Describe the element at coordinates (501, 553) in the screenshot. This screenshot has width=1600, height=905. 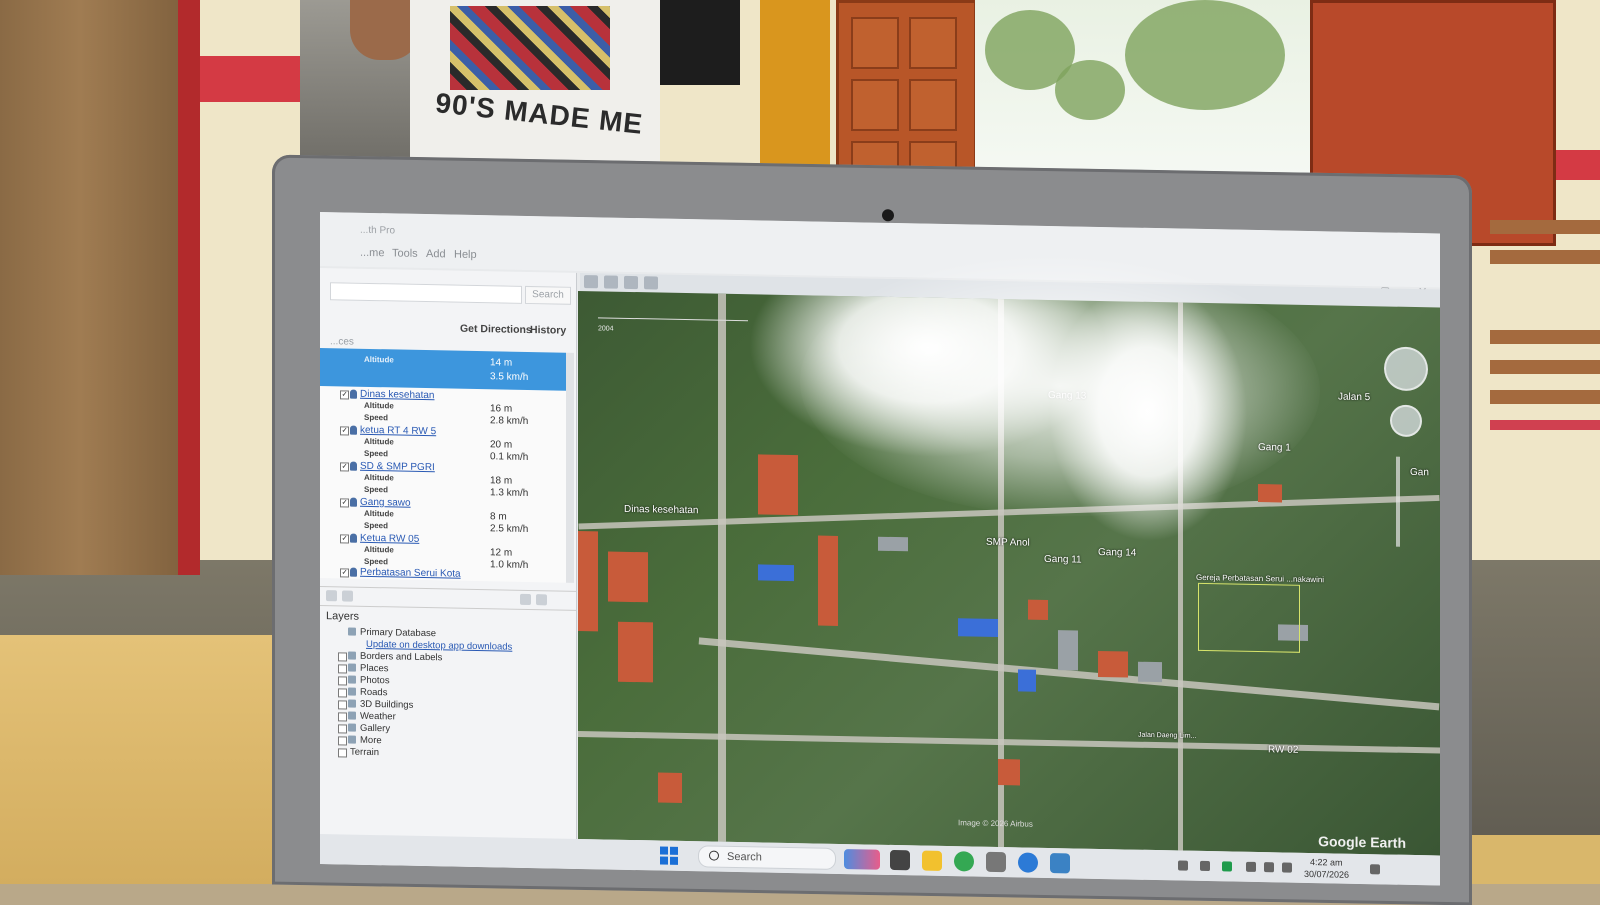
I see `place-altitude-value: 12 m` at that location.